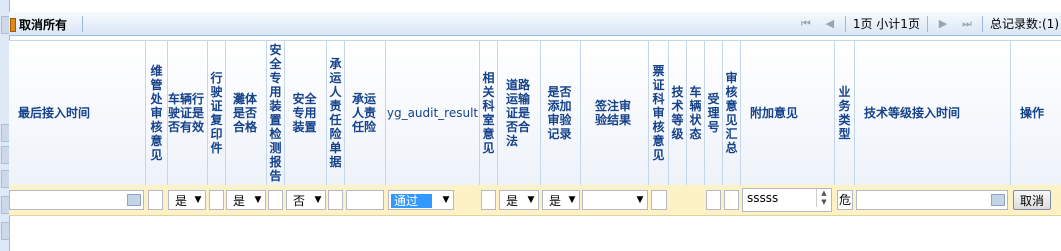 The height and width of the screenshot is (251, 1061). Describe the element at coordinates (824, 202) in the screenshot. I see `scroll-down-icon: ▼` at that location.